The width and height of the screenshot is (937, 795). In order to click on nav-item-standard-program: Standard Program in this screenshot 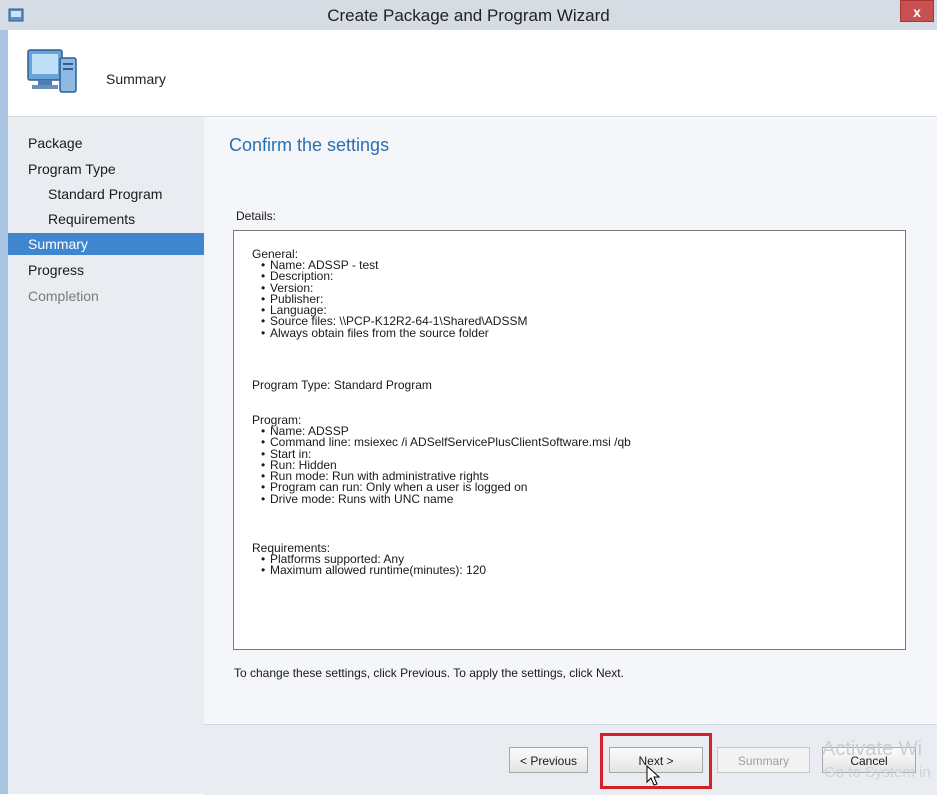, I will do `click(106, 194)`.